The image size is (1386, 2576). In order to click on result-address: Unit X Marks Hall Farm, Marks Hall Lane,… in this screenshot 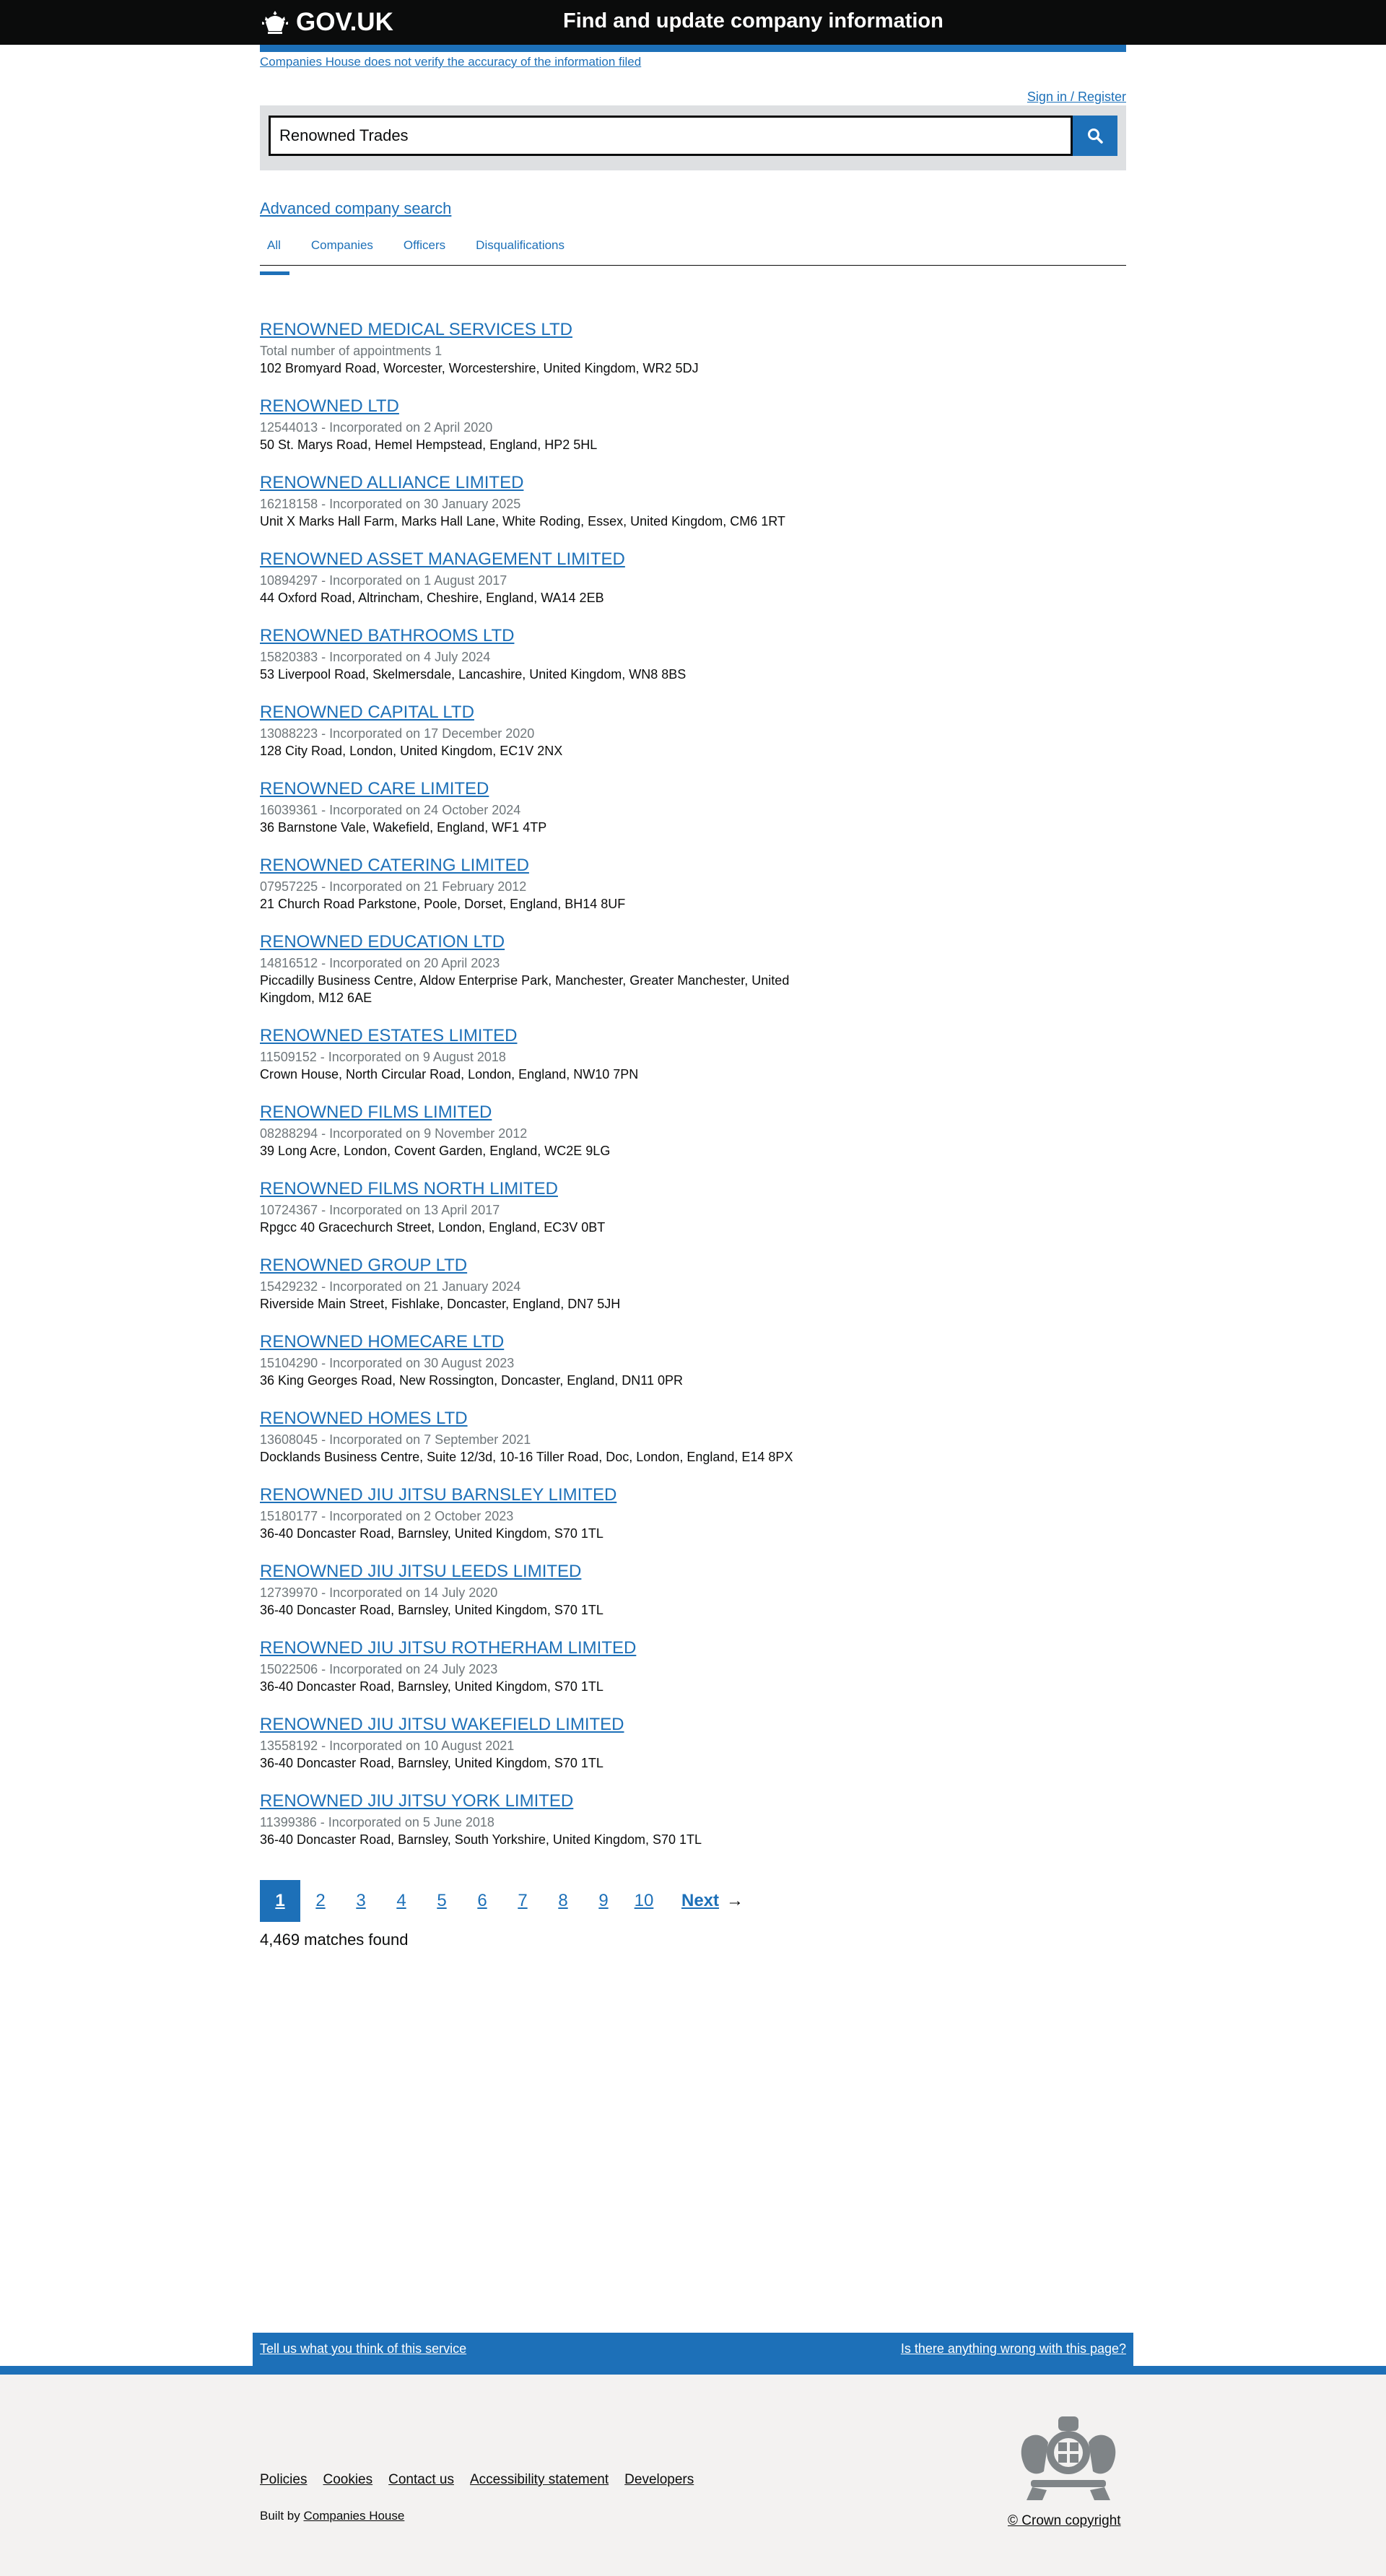, I will do `click(522, 521)`.